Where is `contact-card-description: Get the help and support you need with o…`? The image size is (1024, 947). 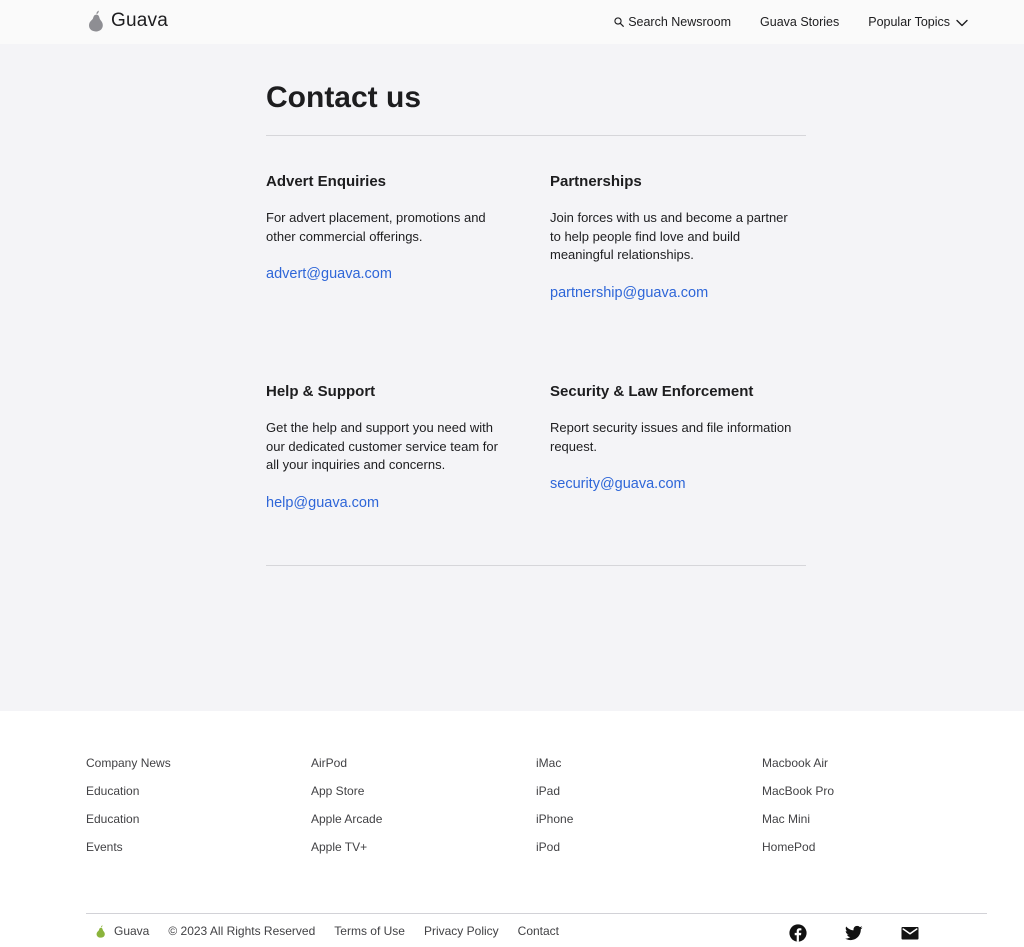 contact-card-description: Get the help and support you need with o… is located at coordinates (382, 446).